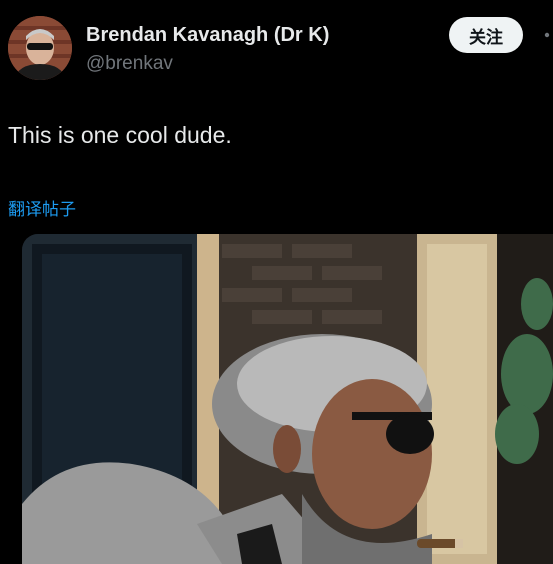 This screenshot has height=564, width=553. Describe the element at coordinates (545, 35) in the screenshot. I see `more-options-icon` at that location.